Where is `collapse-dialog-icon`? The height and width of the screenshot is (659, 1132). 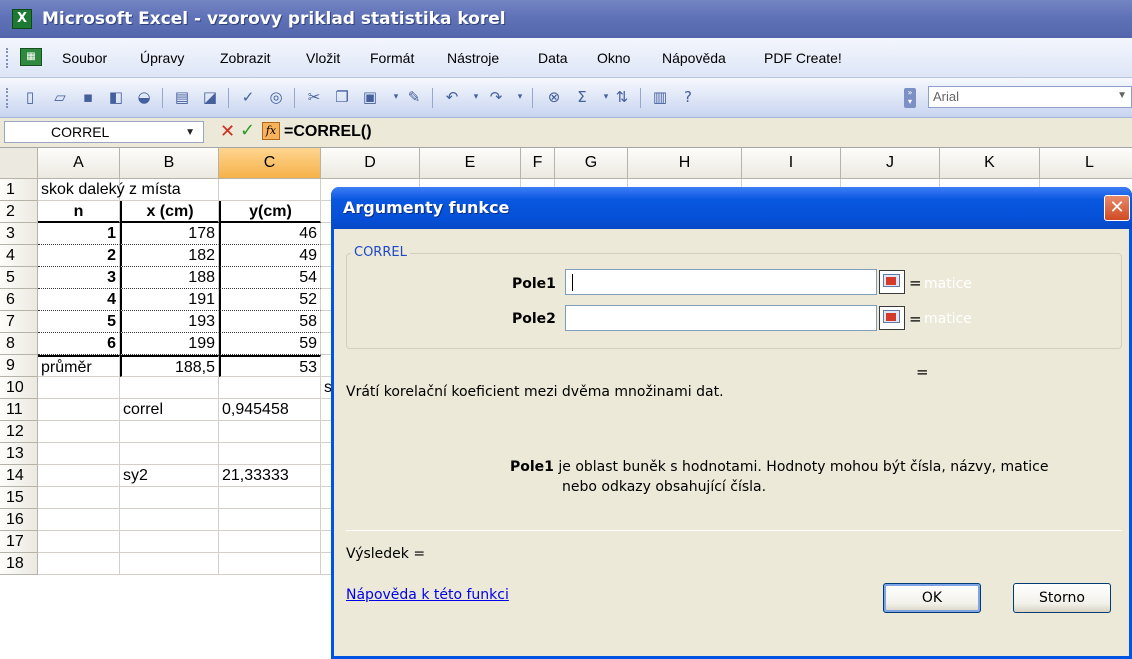 collapse-dialog-icon is located at coordinates (892, 318).